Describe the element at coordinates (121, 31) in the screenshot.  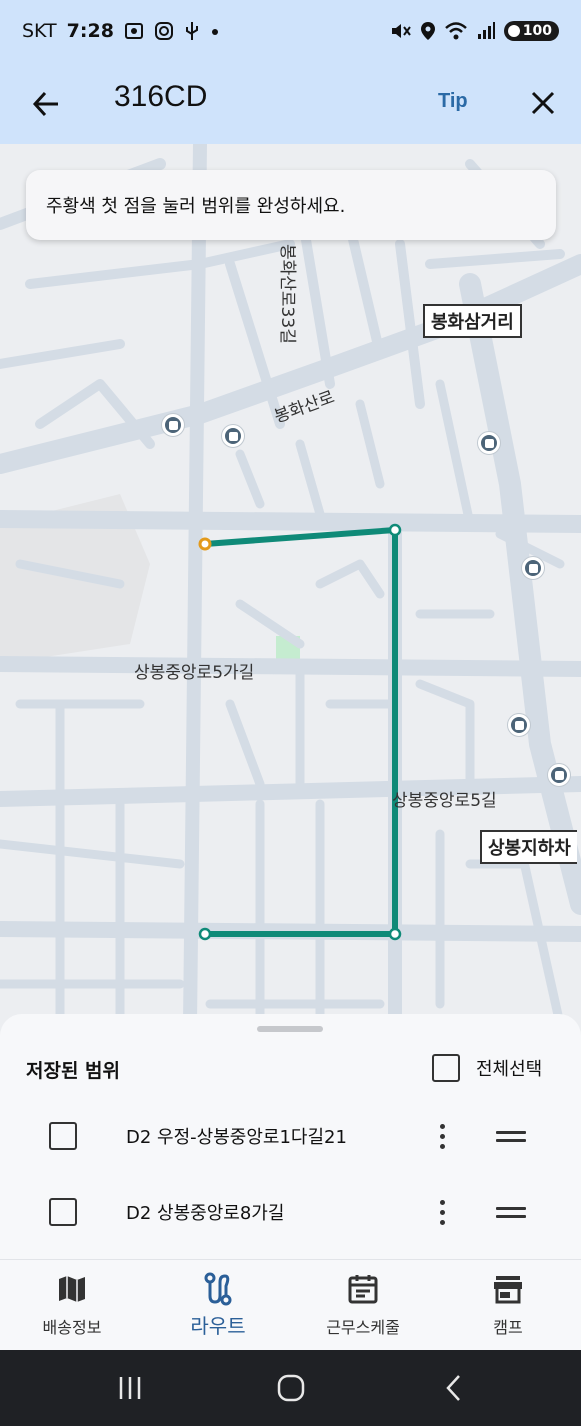
I see `status-left: SKT 7:28` at that location.